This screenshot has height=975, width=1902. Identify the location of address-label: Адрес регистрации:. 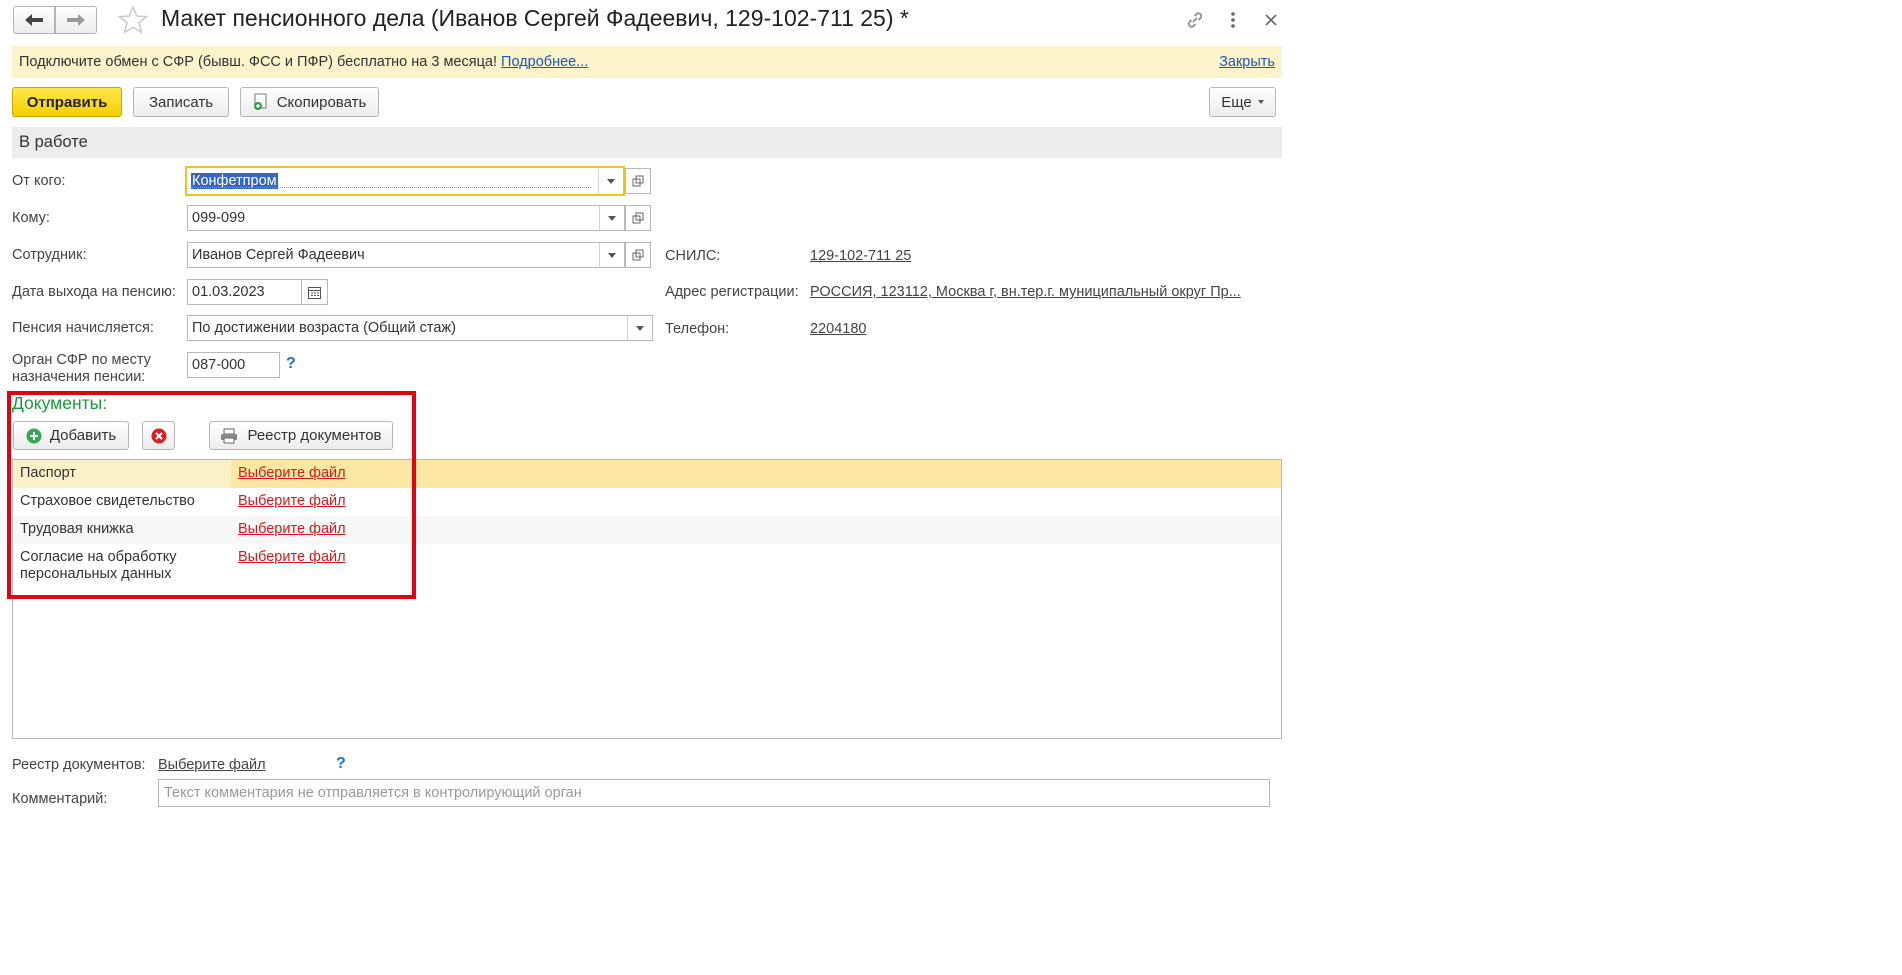
(732, 292).